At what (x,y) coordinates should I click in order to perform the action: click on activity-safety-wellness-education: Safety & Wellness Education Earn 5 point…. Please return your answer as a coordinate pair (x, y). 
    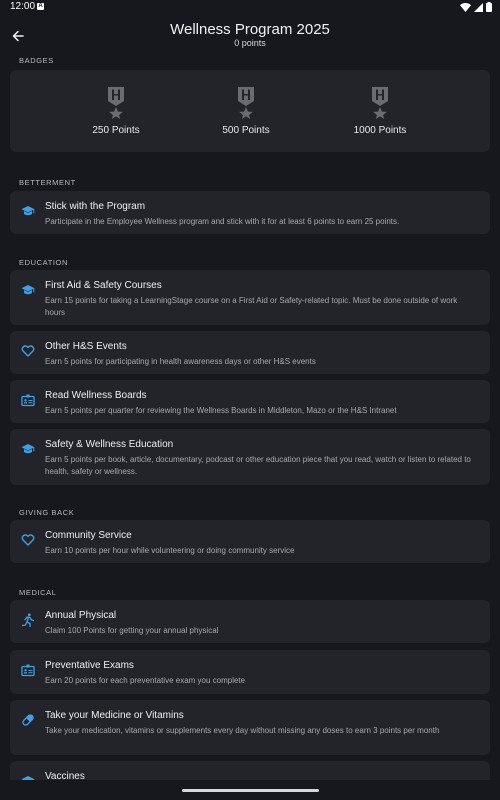
    Looking at the image, I should click on (250, 457).